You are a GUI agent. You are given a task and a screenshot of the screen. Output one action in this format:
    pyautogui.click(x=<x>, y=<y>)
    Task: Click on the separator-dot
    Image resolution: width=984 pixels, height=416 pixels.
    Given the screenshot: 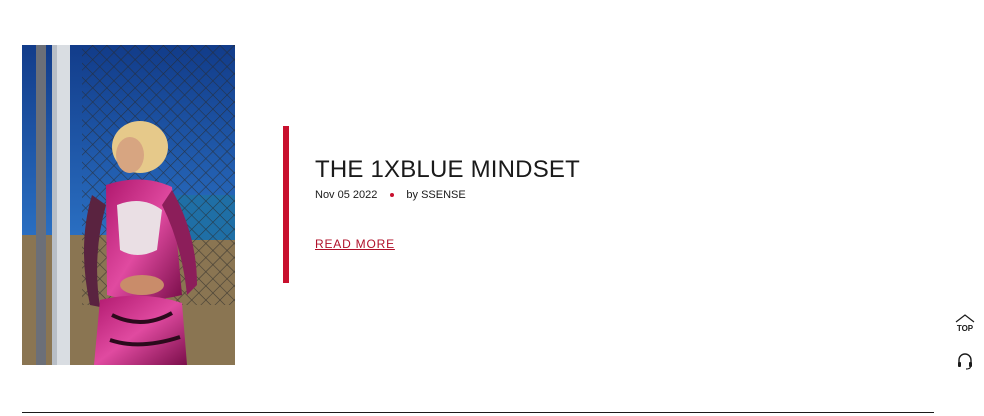 What is the action you would take?
    pyautogui.click(x=392, y=195)
    